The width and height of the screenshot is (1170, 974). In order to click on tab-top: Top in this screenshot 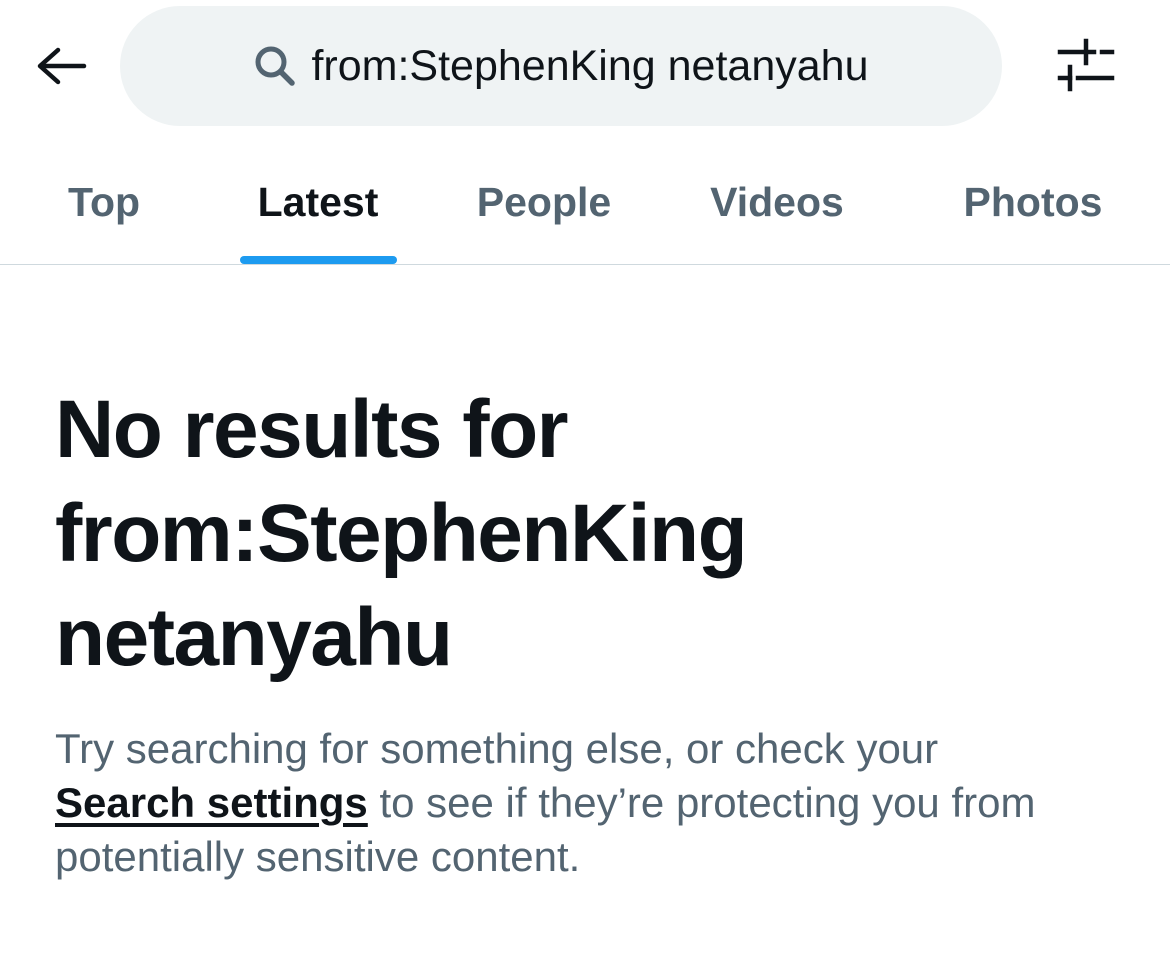, I will do `click(104, 202)`.